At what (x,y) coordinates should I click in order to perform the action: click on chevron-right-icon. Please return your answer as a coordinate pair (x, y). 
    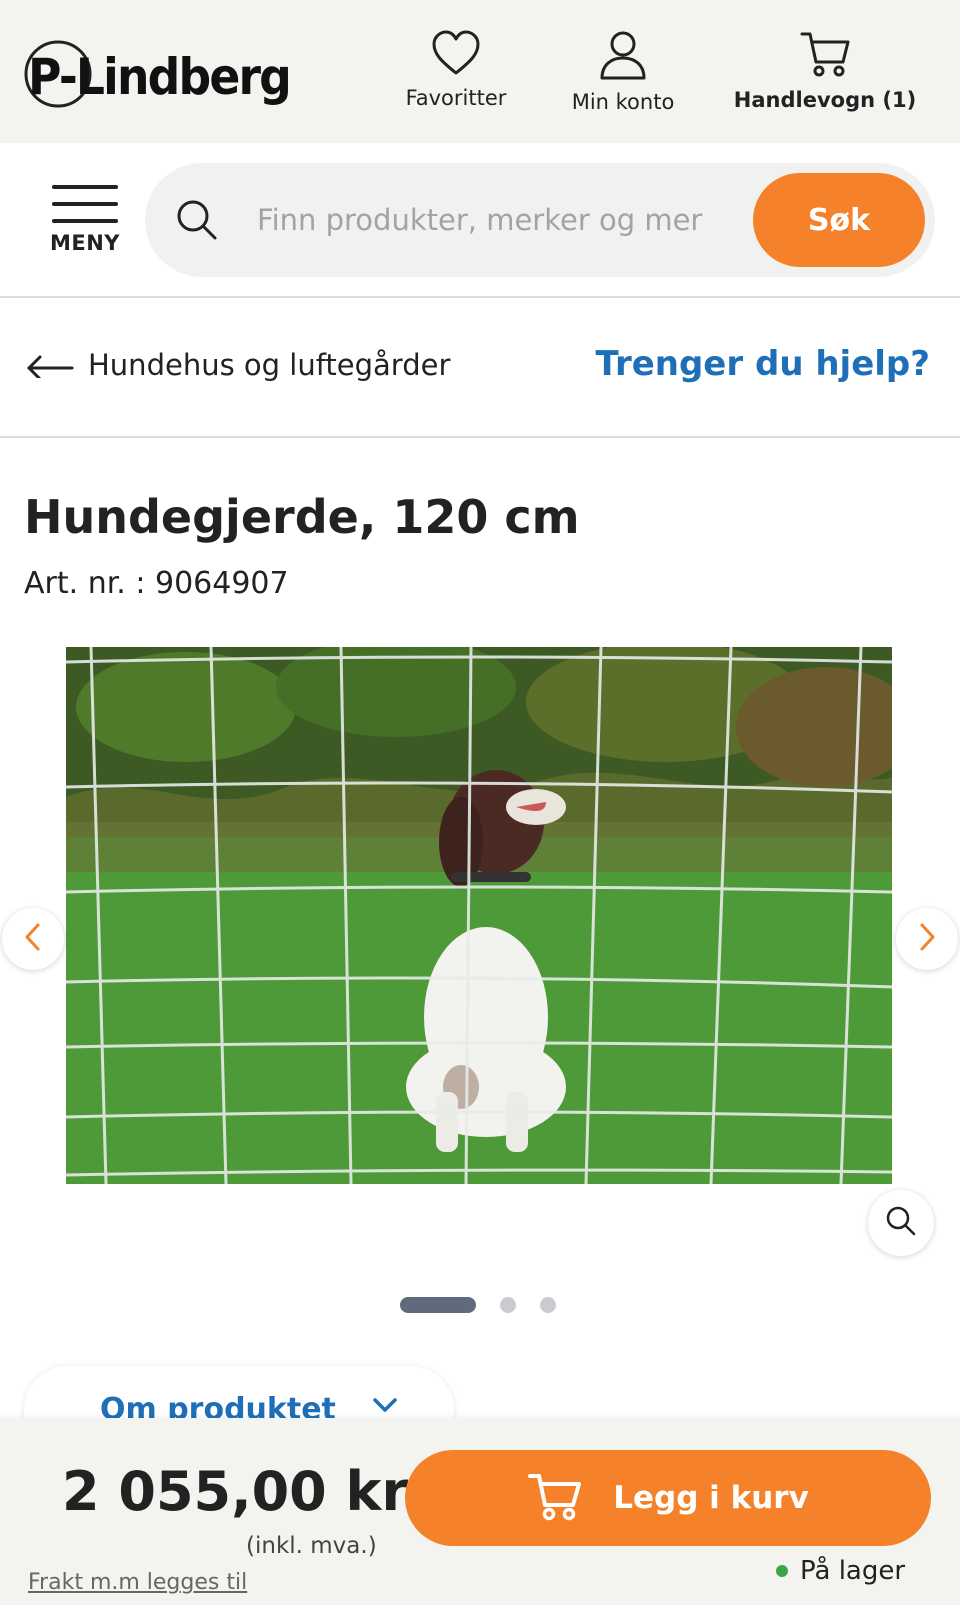
    Looking at the image, I should click on (927, 939).